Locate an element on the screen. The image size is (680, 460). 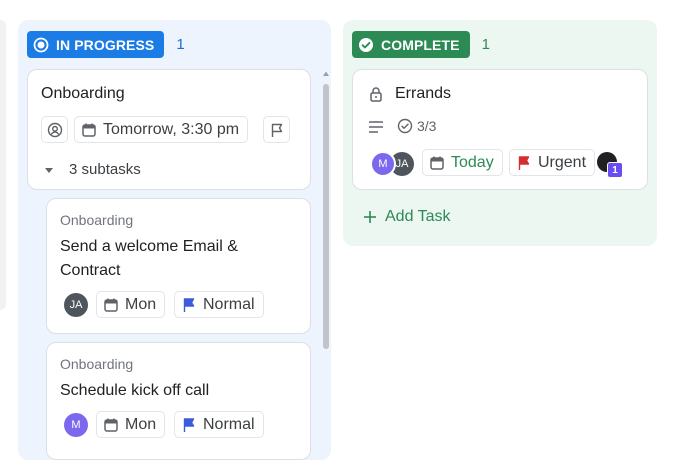
scroll-up-arrow-icon is located at coordinates (326, 73).